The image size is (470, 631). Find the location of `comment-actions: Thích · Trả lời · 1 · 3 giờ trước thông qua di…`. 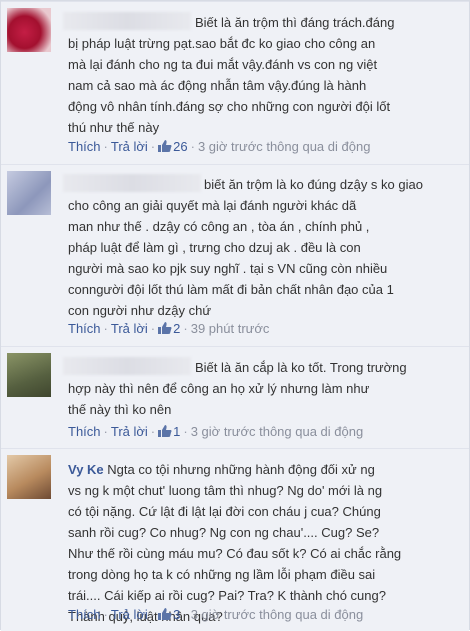

comment-actions: Thích · Trả lời · 1 · 3 giờ trước thông qua di… is located at coordinates (216, 431).